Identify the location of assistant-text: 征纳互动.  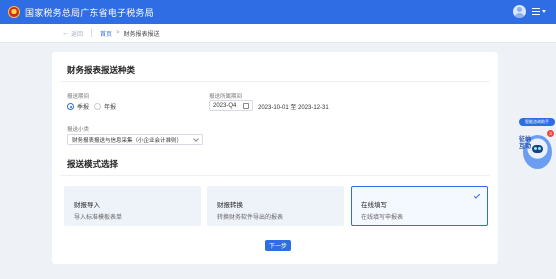
(525, 143).